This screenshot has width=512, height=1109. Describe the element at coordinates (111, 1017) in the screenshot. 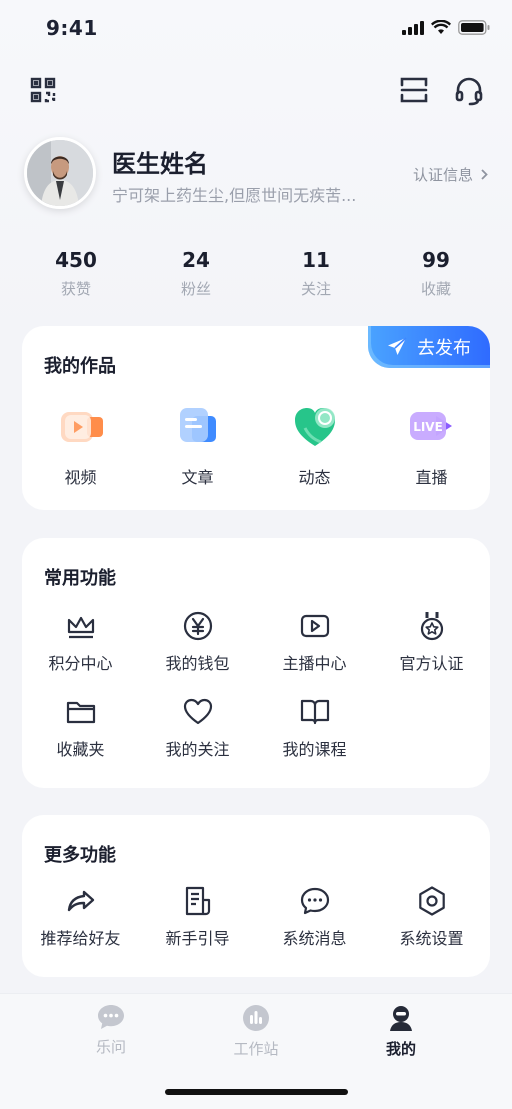

I see `chat-bubble-icon` at that location.